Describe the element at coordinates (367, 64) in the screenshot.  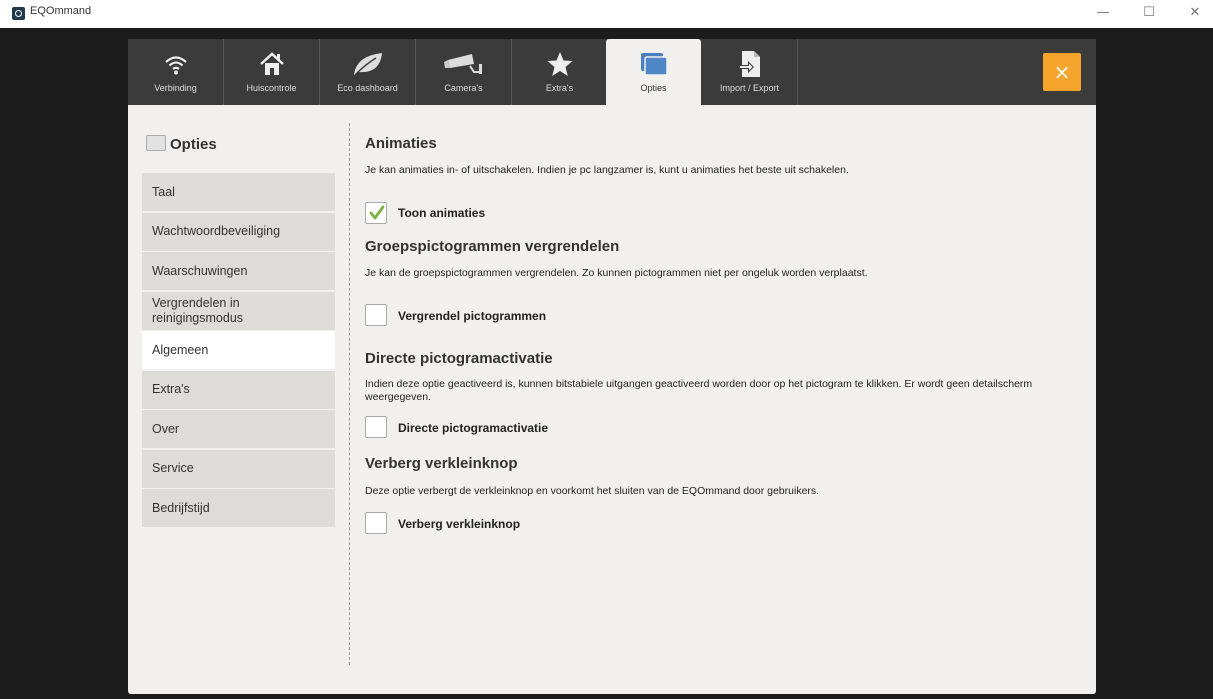
I see `leaf-icon` at that location.